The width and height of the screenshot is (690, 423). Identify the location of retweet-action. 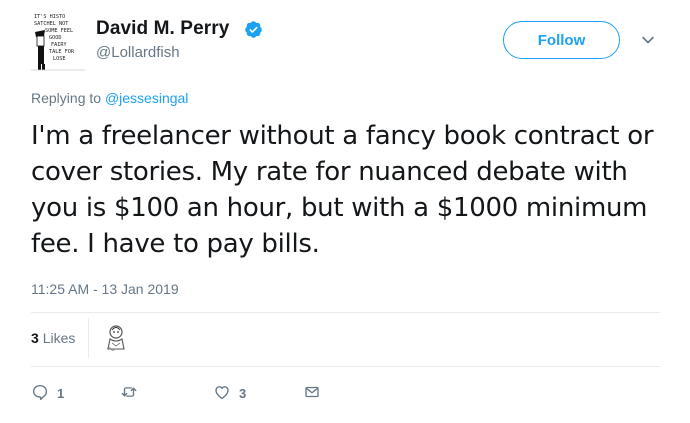
(133, 393).